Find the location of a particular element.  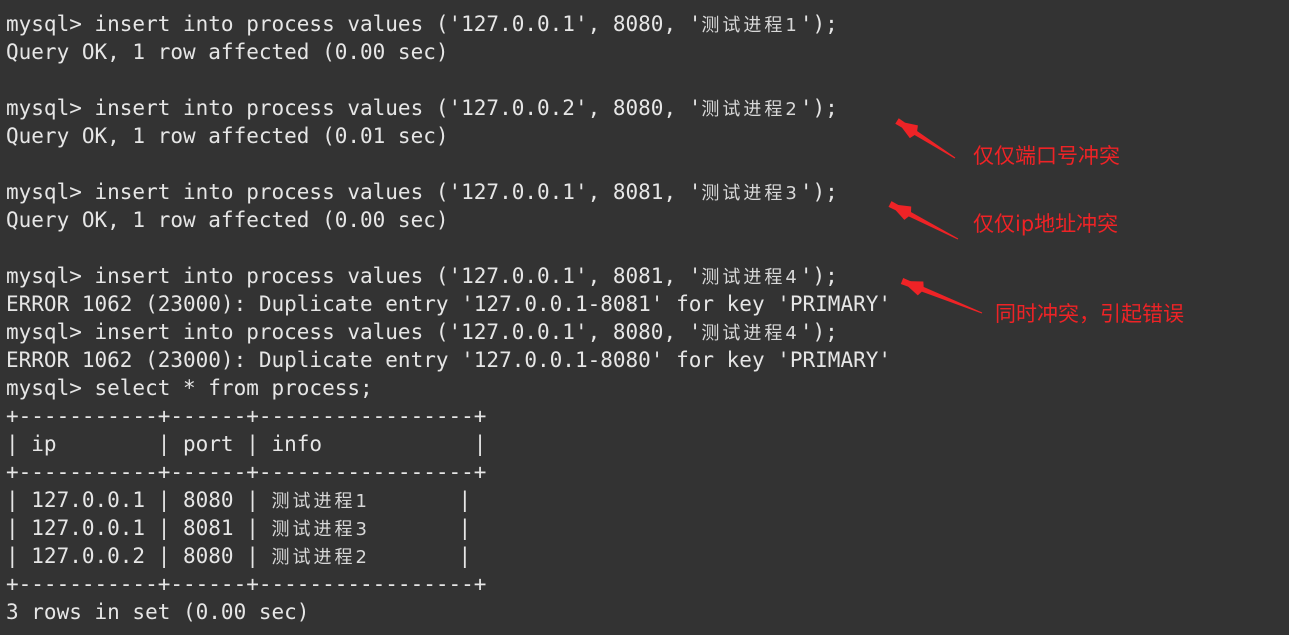

terminal-line-row: | 127.0.0.2 | 8080 | 测试进程2 | is located at coordinates (647, 556).